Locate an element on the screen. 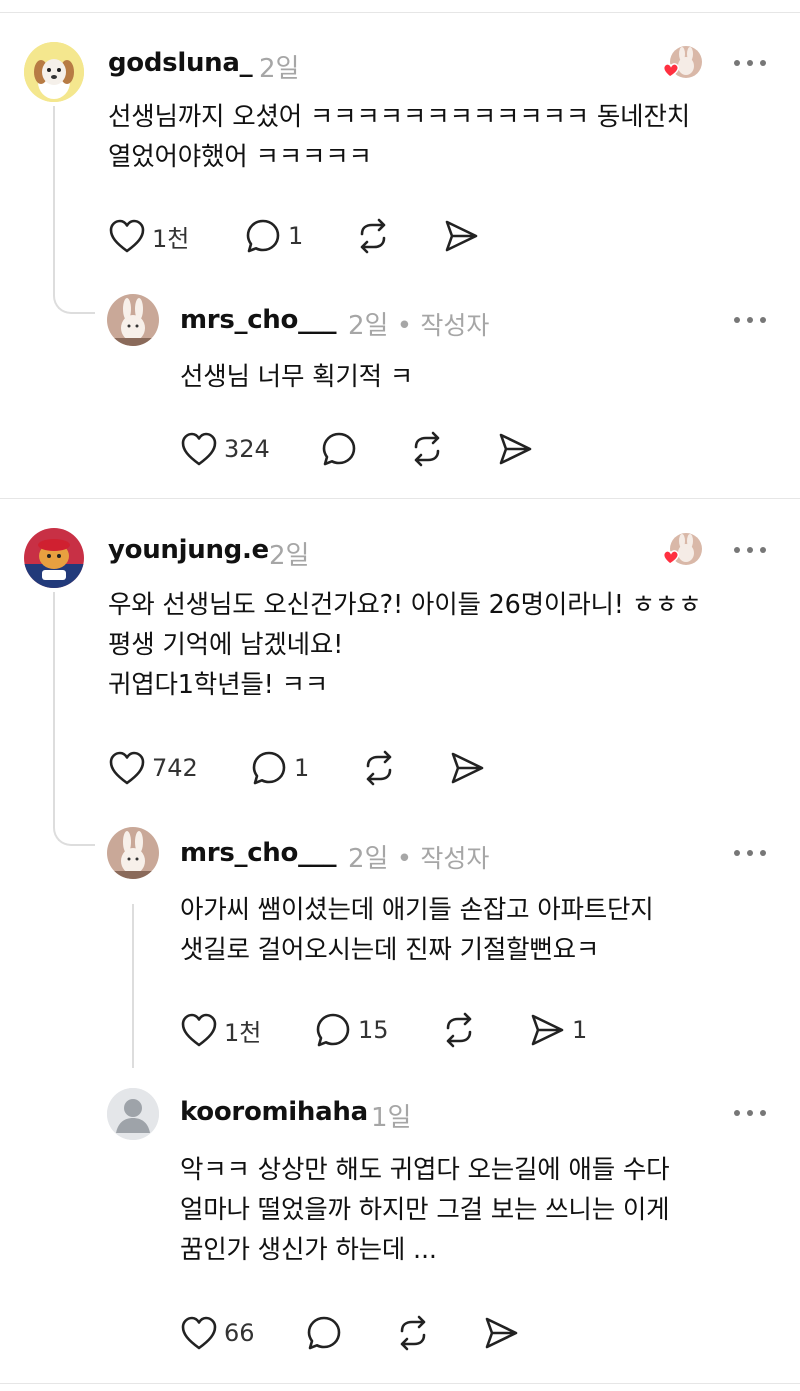 The height and width of the screenshot is (1391, 800). like-count: 324 is located at coordinates (247, 449).